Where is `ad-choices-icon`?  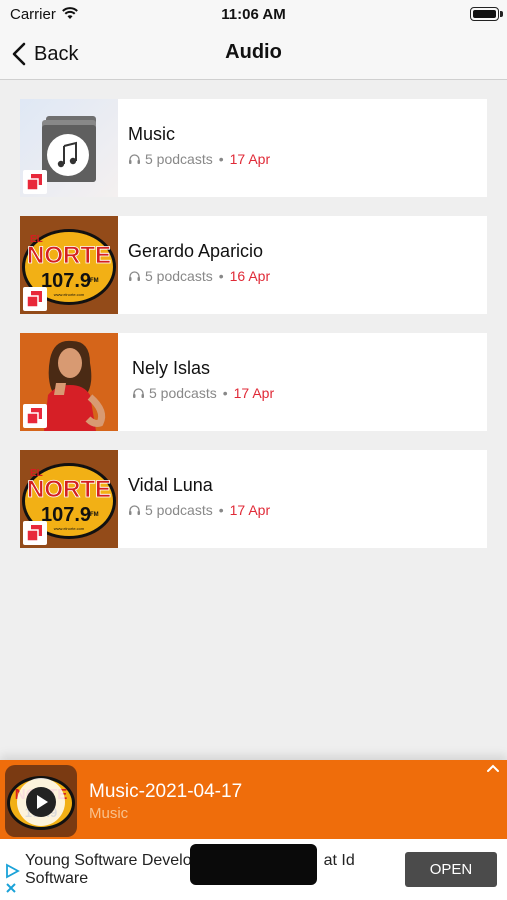 ad-choices-icon is located at coordinates (12, 871).